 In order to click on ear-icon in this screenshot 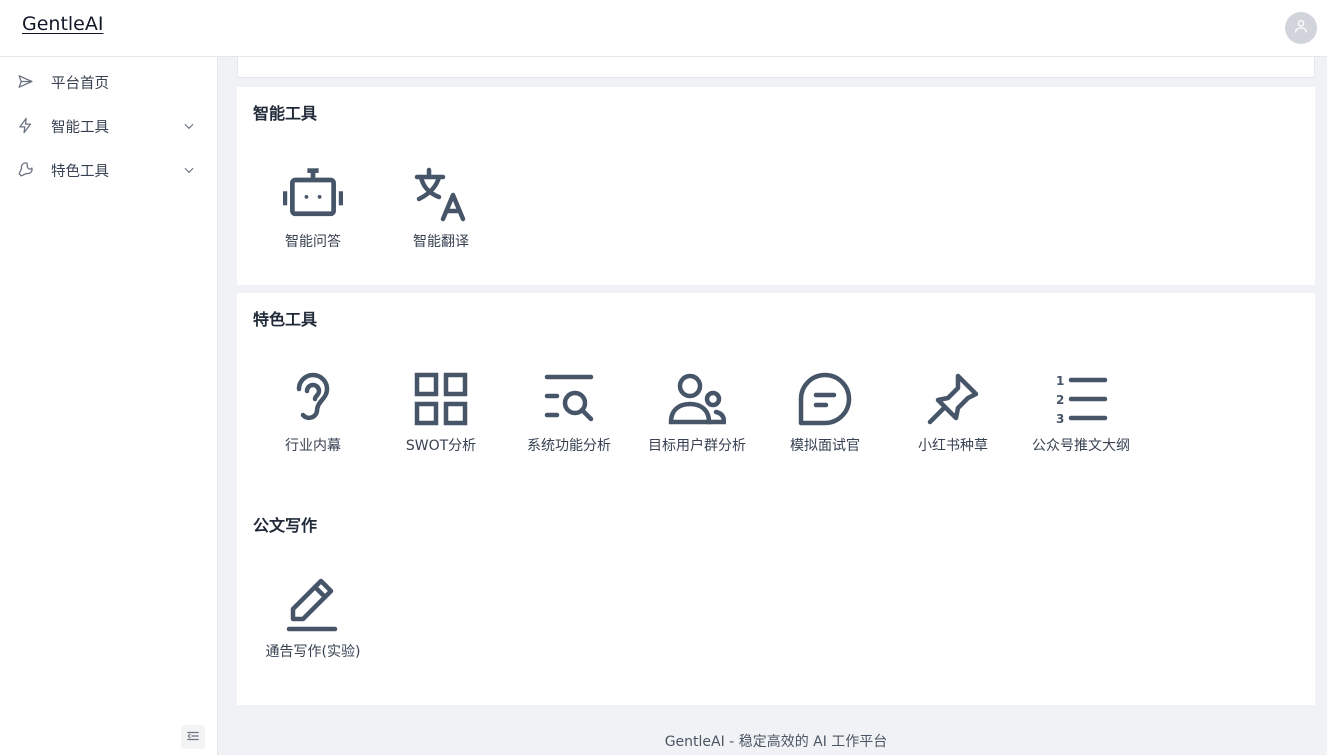, I will do `click(313, 399)`.